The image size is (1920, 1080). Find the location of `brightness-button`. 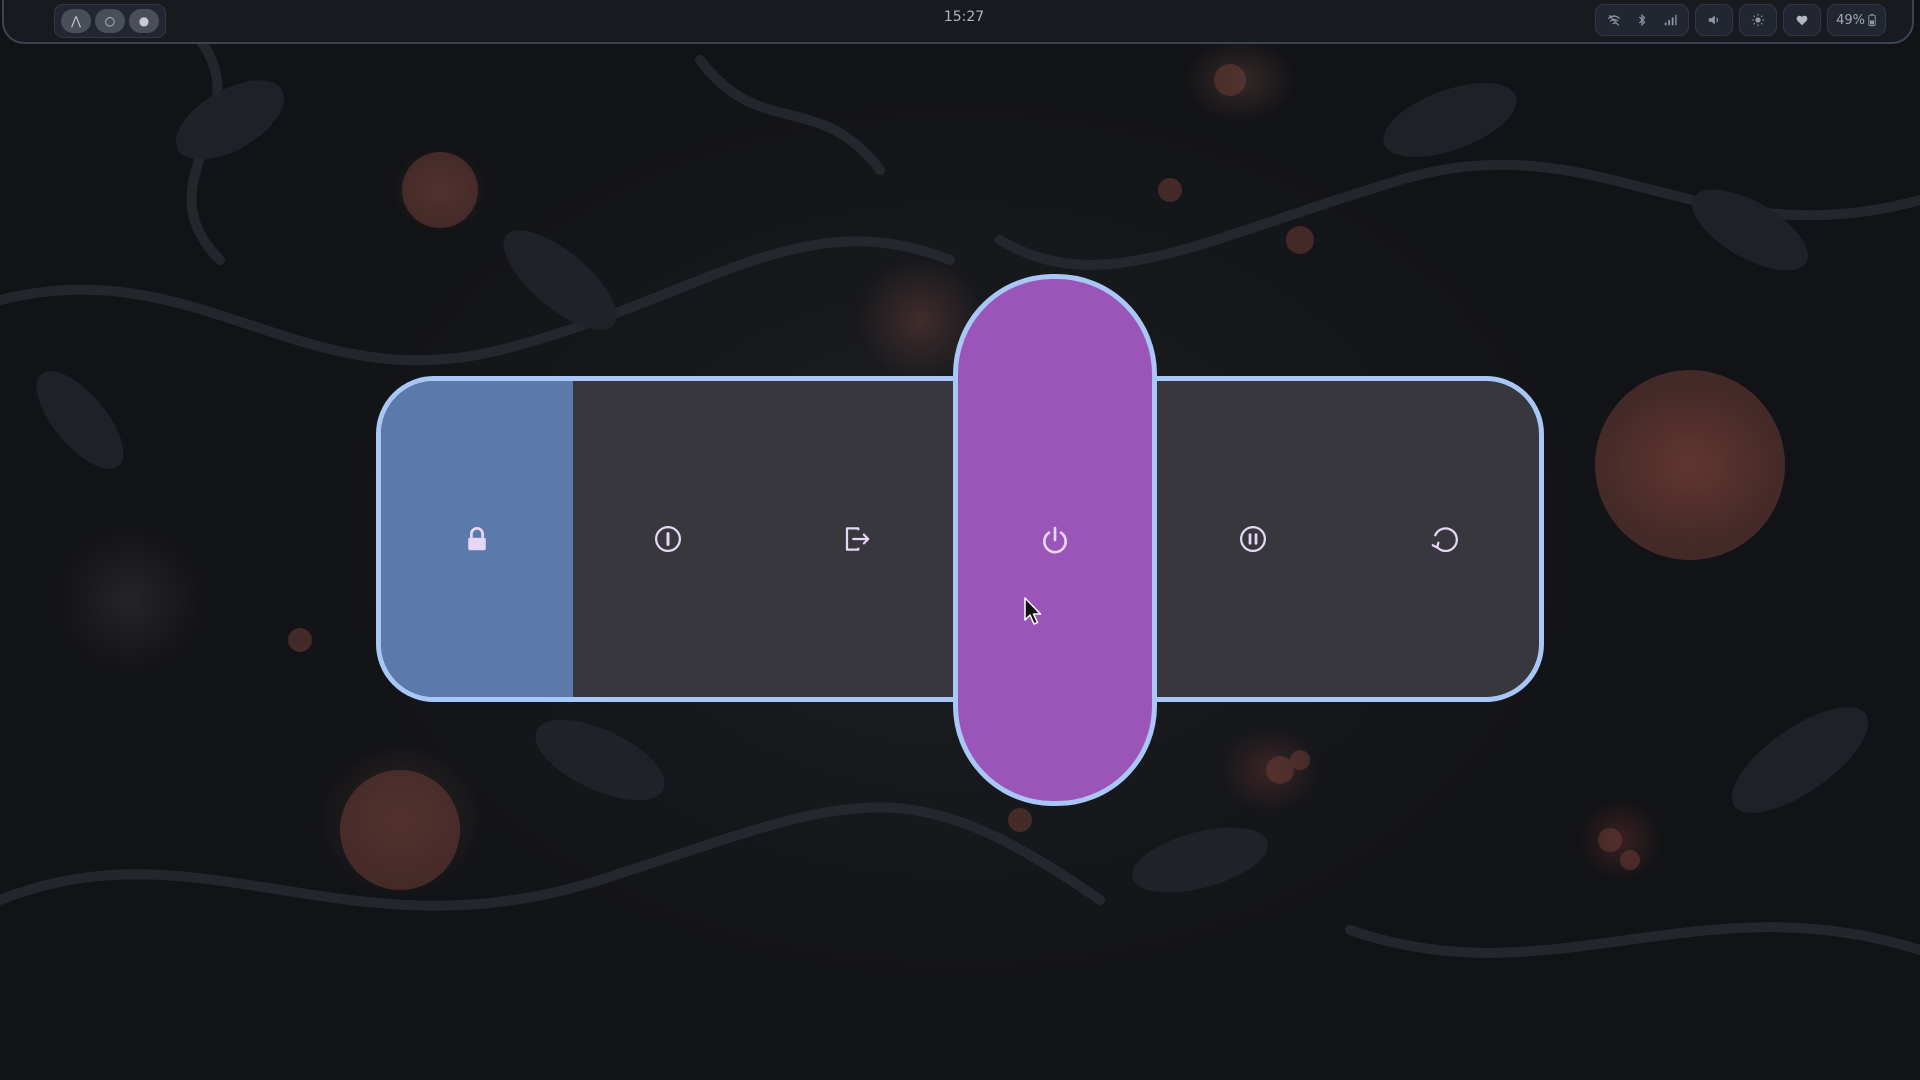

brightness-button is located at coordinates (1758, 20).